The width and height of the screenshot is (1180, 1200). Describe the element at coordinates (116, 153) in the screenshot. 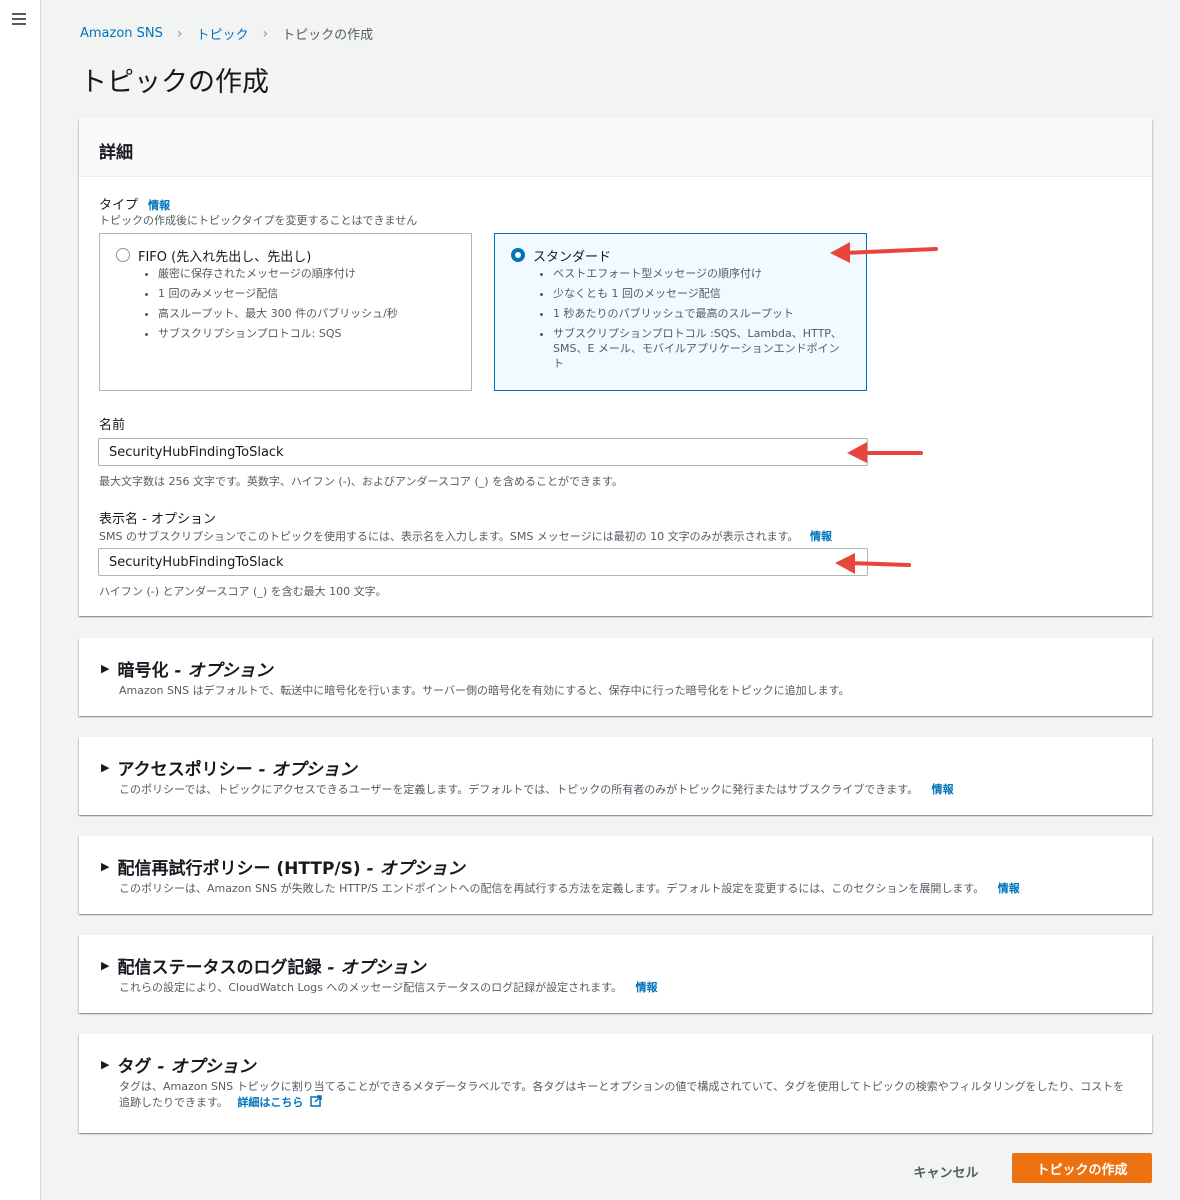

I see `details-heading: 詳細` at that location.